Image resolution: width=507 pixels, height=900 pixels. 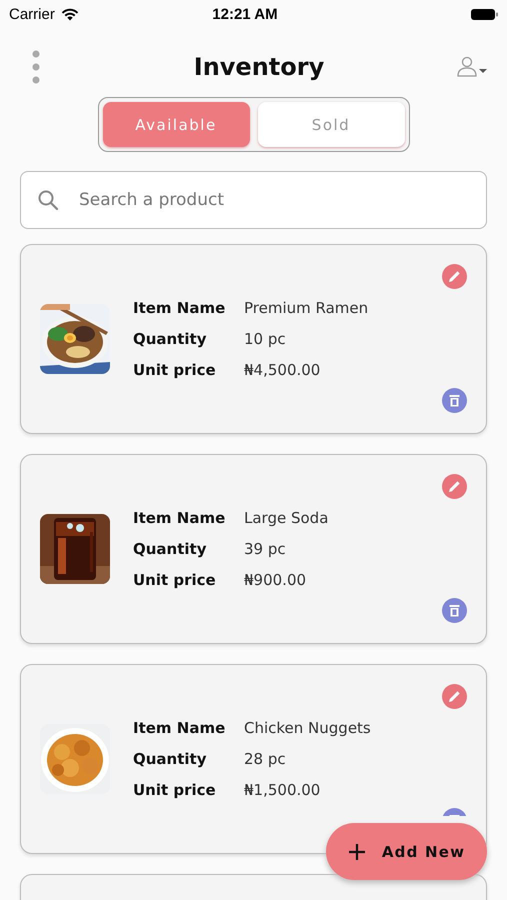 I want to click on field-value: Chicken Nuggets, so click(x=308, y=728).